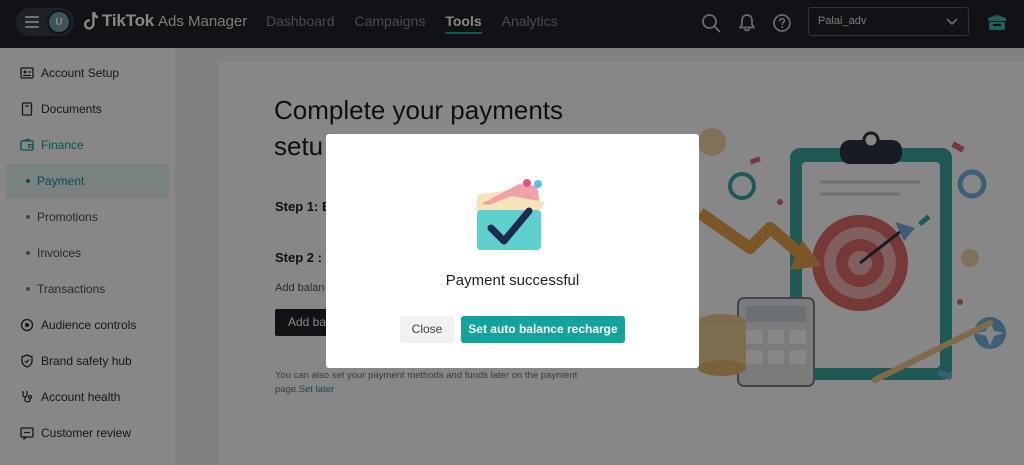 The height and width of the screenshot is (465, 1024). I want to click on payment-success-icon, so click(511, 214).